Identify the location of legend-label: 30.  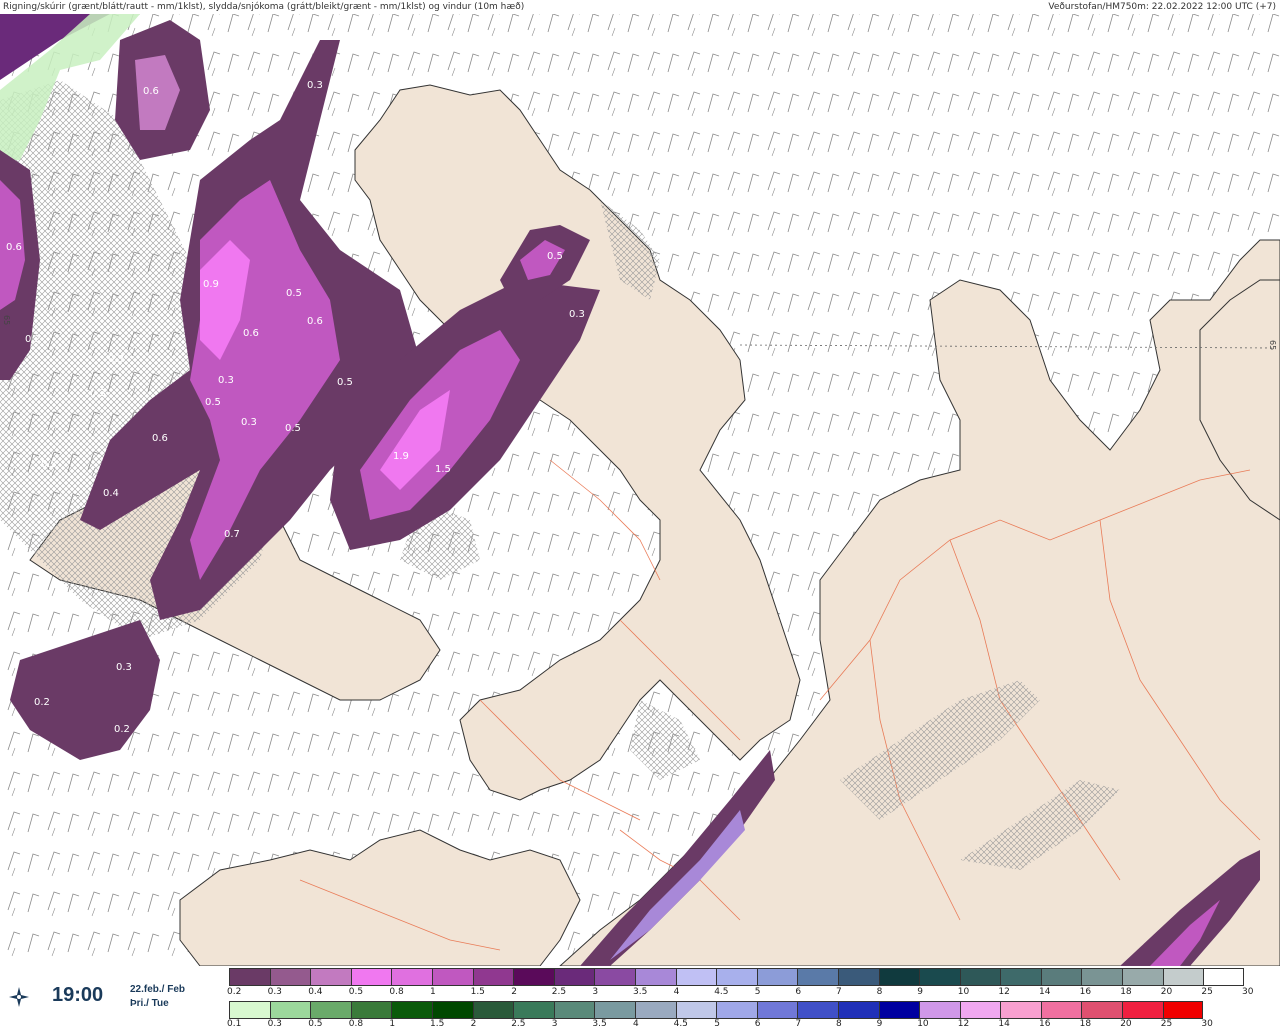
(1248, 992).